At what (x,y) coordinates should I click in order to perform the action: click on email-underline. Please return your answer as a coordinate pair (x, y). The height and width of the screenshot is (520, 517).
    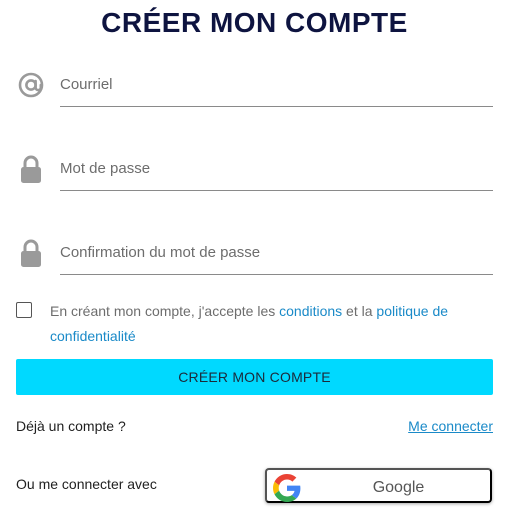
    Looking at the image, I should click on (276, 106).